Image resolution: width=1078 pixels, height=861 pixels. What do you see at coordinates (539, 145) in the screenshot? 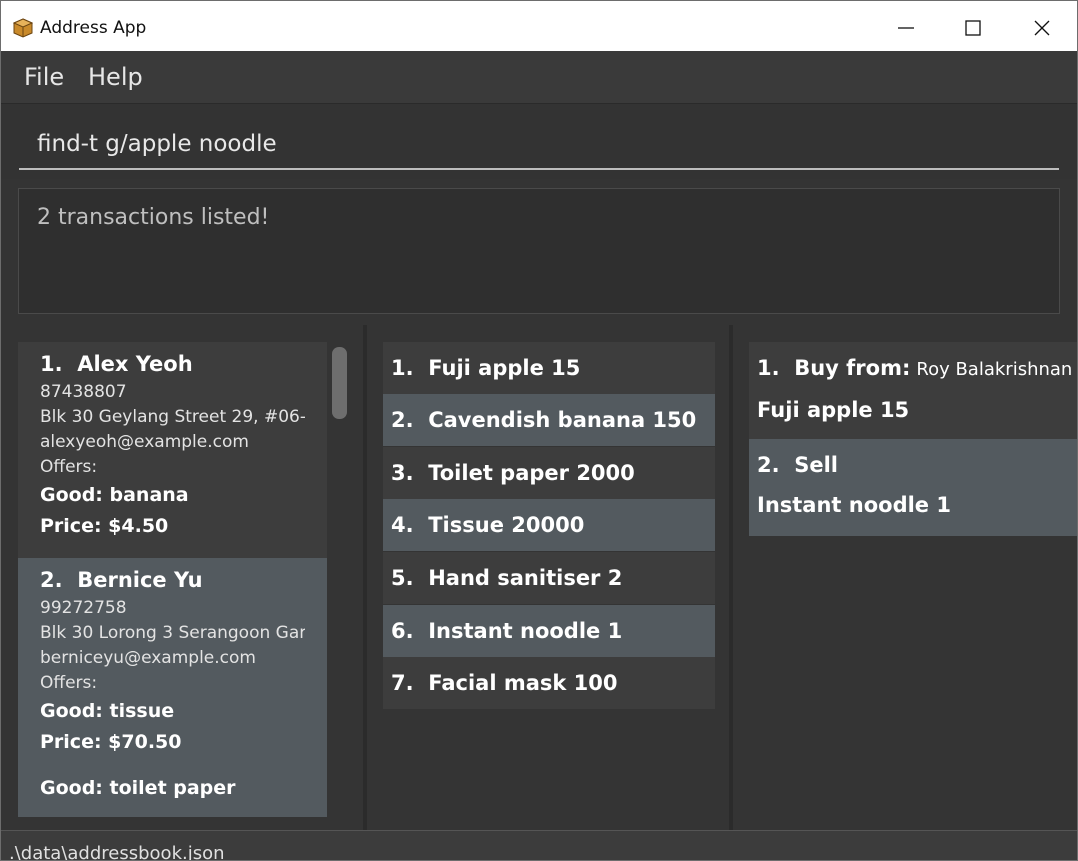
I see `command-input` at bounding box center [539, 145].